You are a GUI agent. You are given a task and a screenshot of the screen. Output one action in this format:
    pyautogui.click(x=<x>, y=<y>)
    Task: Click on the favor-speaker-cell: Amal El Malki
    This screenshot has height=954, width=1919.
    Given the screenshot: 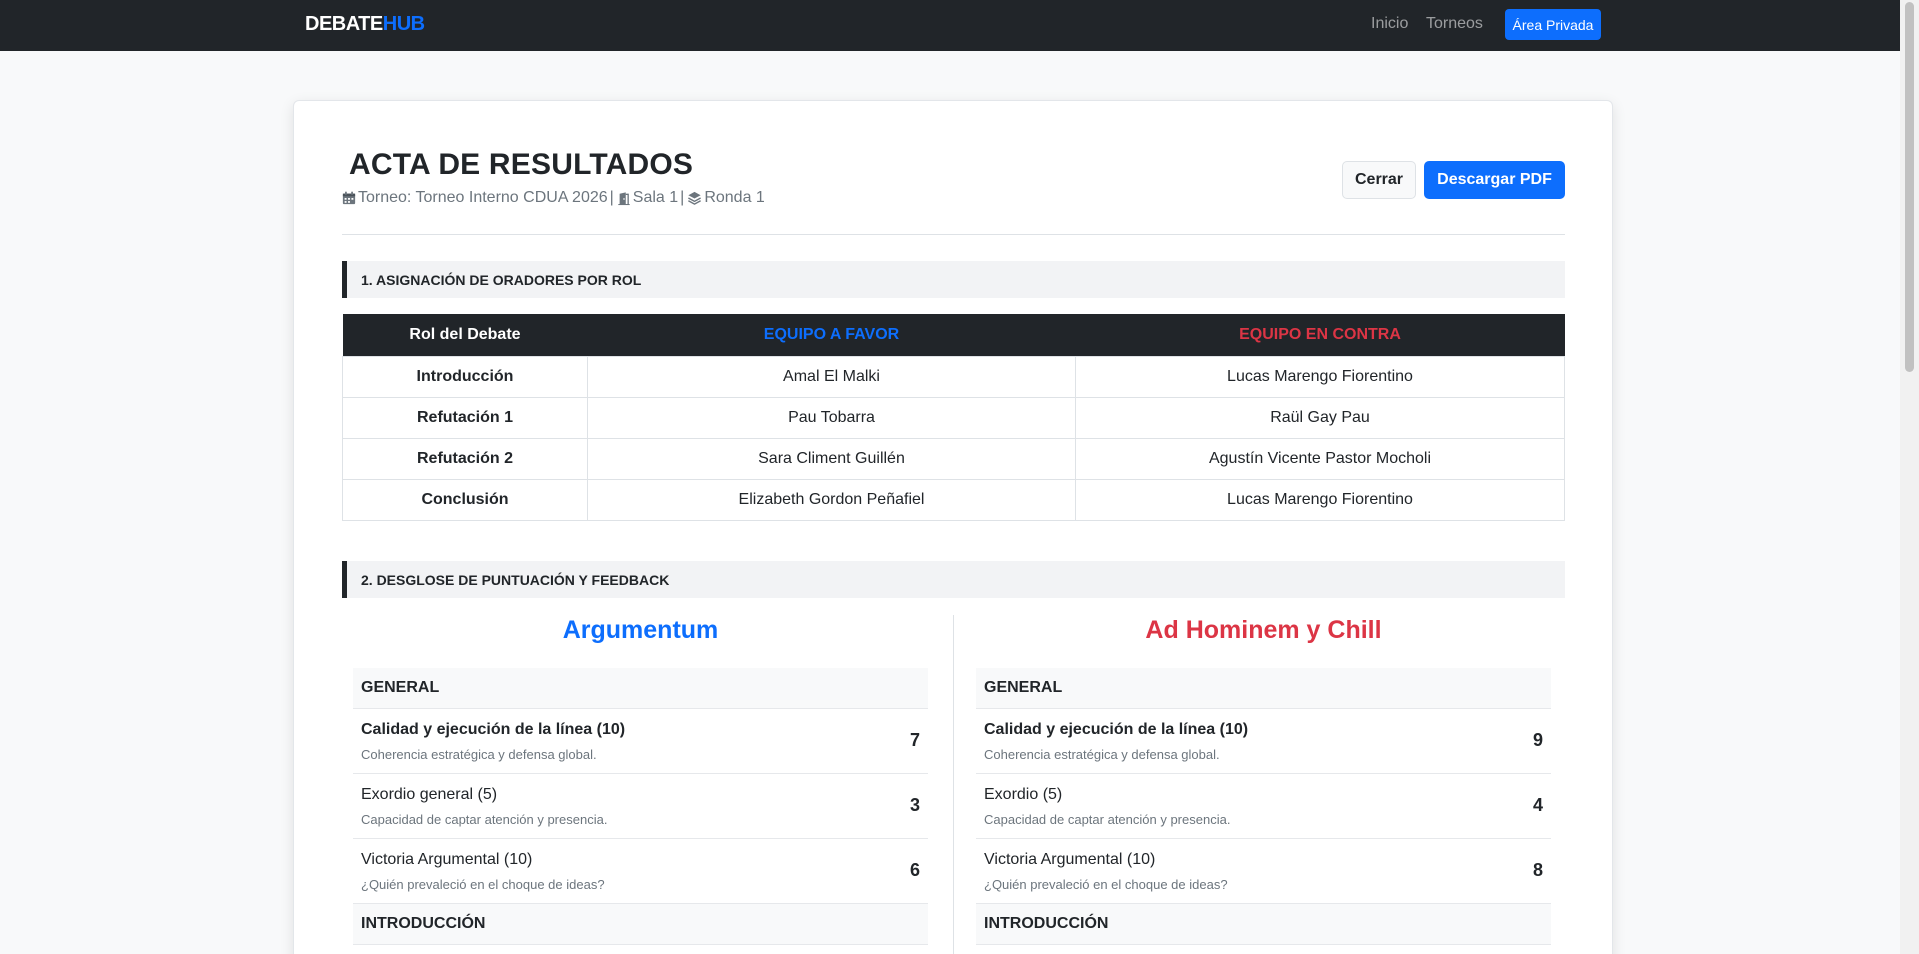 What is the action you would take?
    pyautogui.click(x=831, y=376)
    